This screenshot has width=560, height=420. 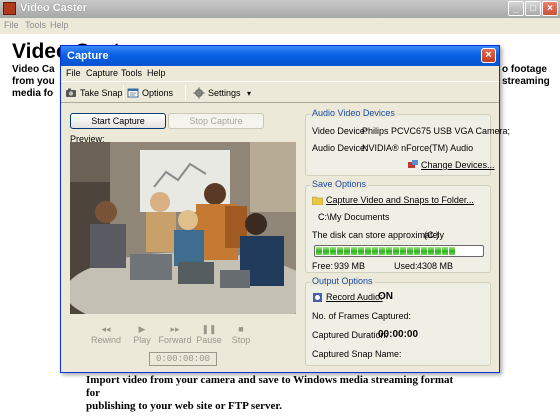 What do you see at coordinates (175, 340) in the screenshot?
I see `forward-label: Forward` at bounding box center [175, 340].